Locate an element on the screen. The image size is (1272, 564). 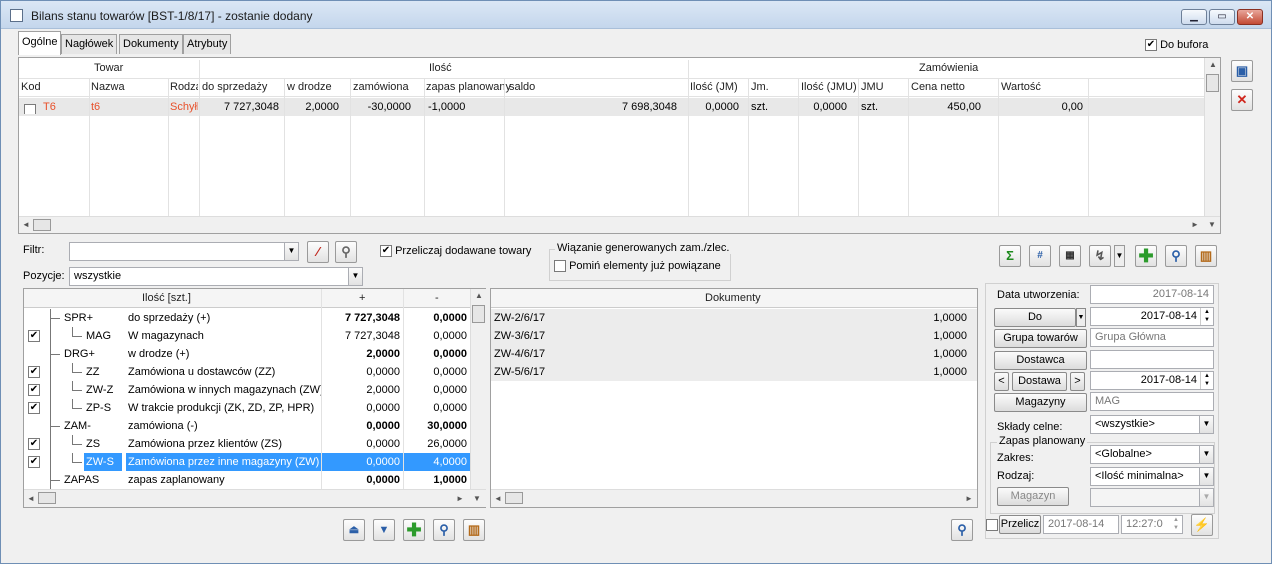
przelicz-button: Przelicz is located at coordinates (1020, 524).